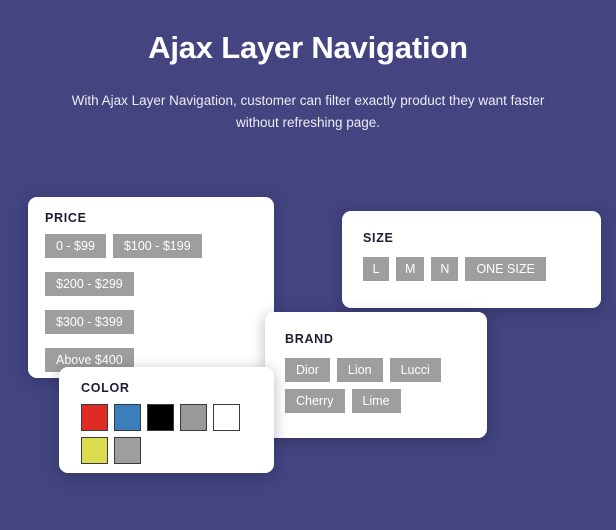 The height and width of the screenshot is (530, 616). What do you see at coordinates (445, 269) in the screenshot?
I see `size-option: N` at bounding box center [445, 269].